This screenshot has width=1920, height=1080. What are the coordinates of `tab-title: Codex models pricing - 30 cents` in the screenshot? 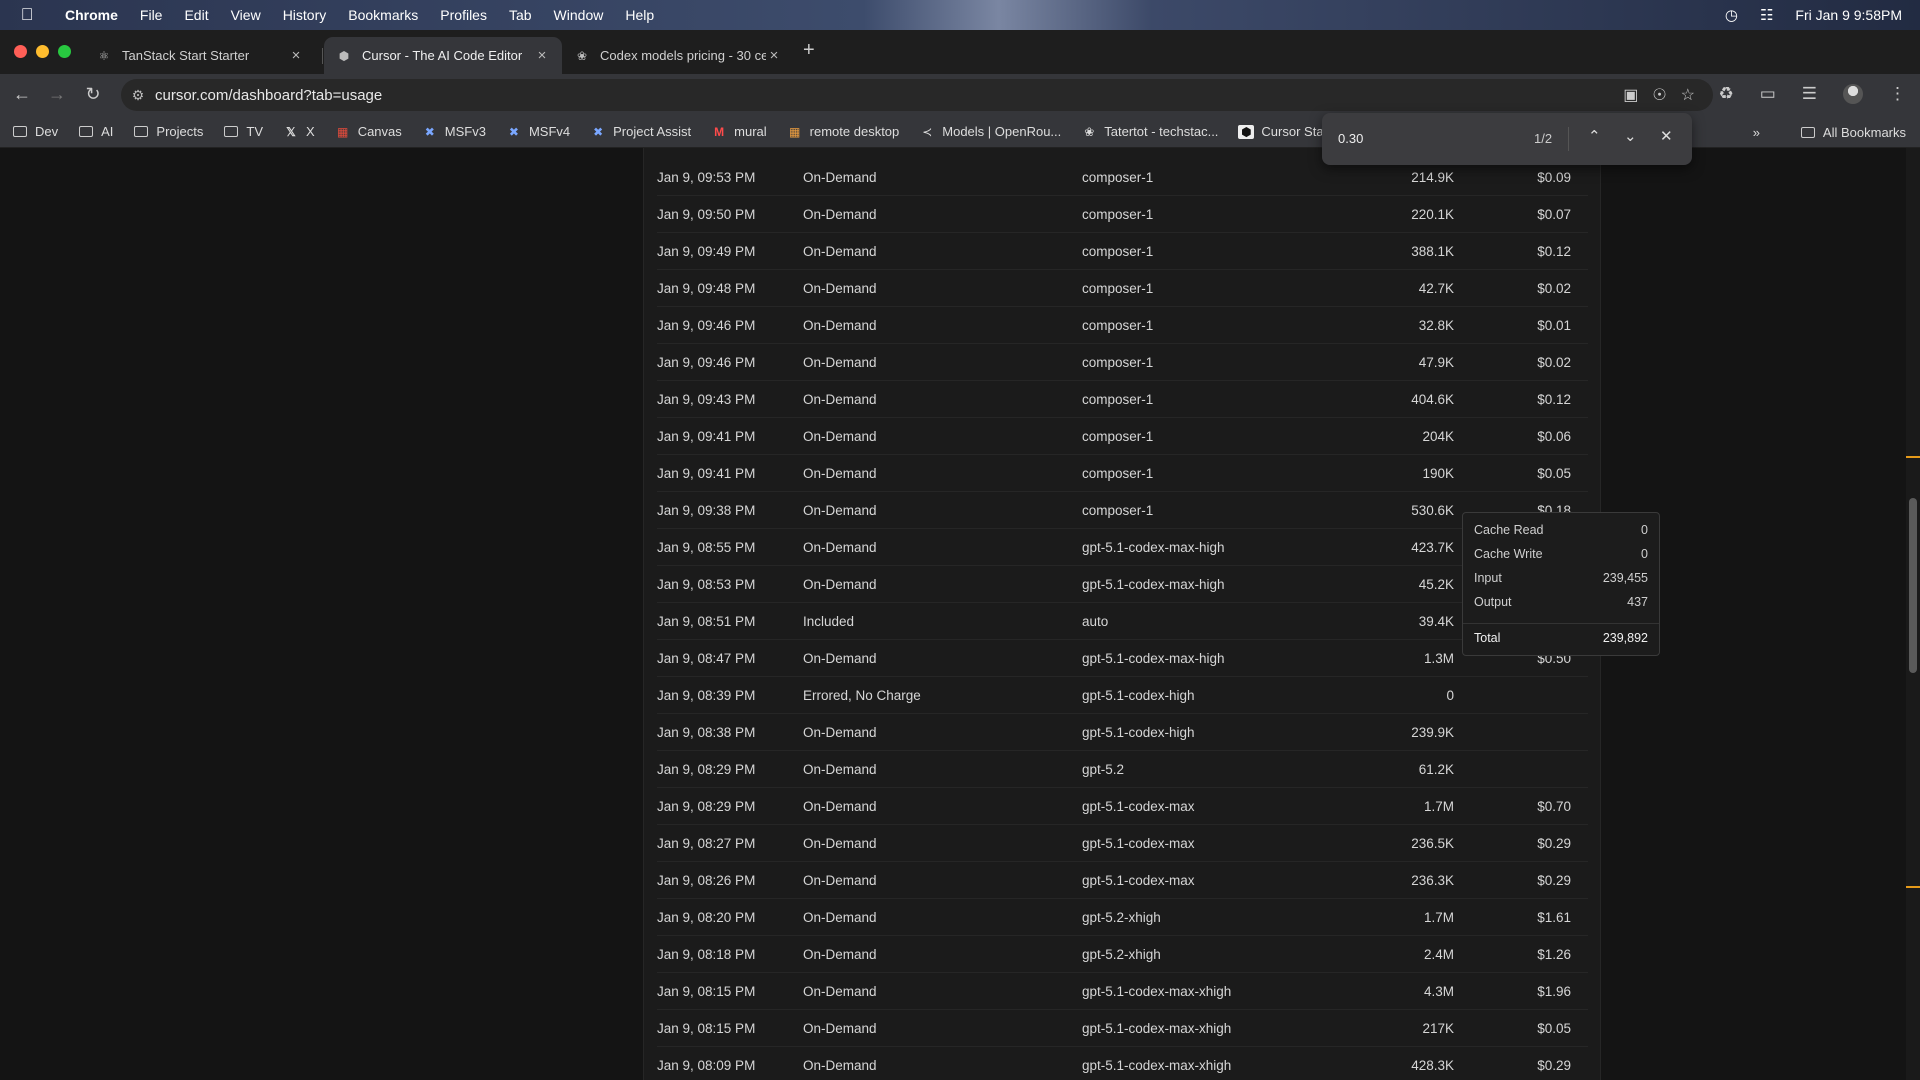 It's located at (683, 55).